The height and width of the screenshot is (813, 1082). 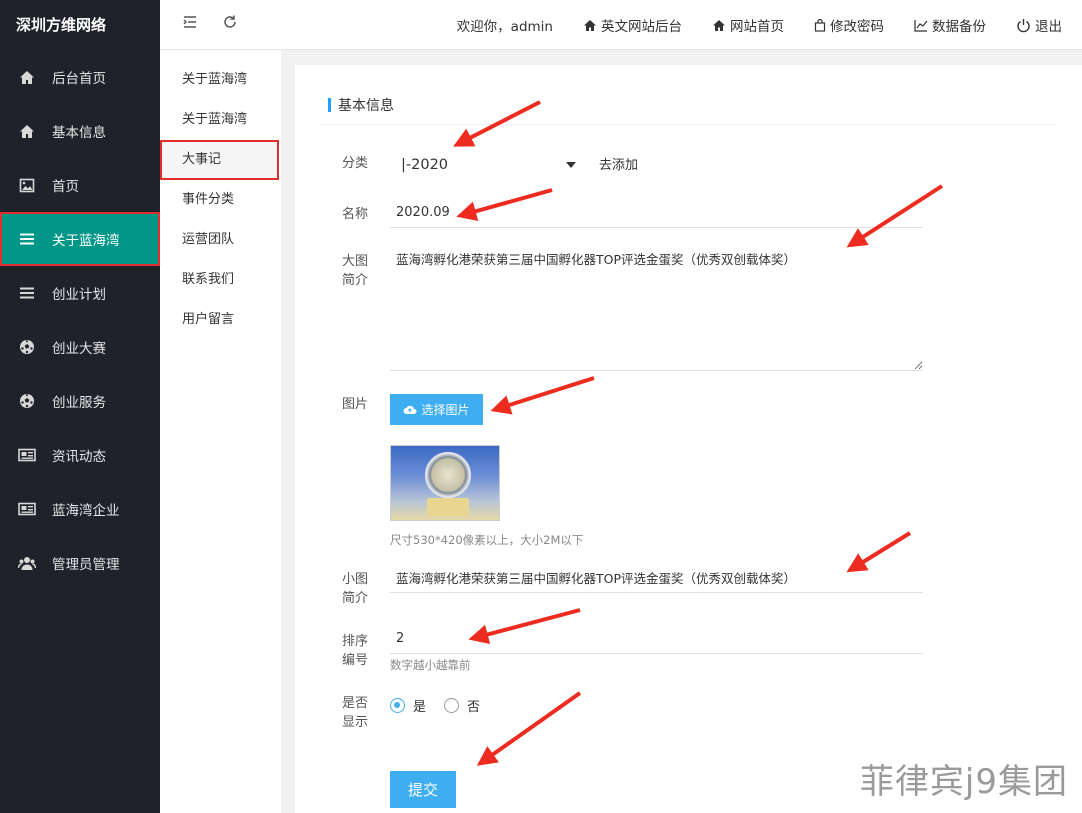 I want to click on submenu-item-messages: 用户留言, so click(x=220, y=320).